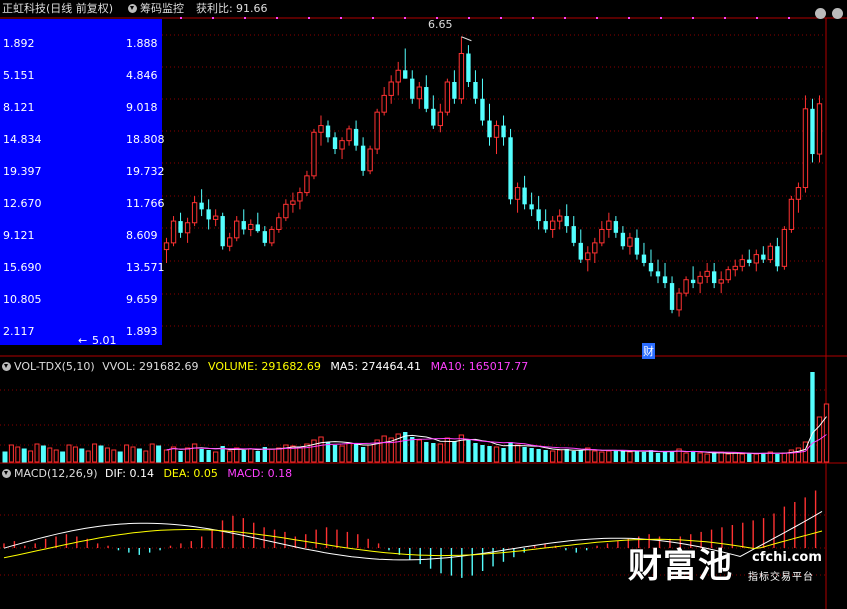  What do you see at coordinates (246, 473) in the screenshot?
I see `macd-label: MACD:` at bounding box center [246, 473].